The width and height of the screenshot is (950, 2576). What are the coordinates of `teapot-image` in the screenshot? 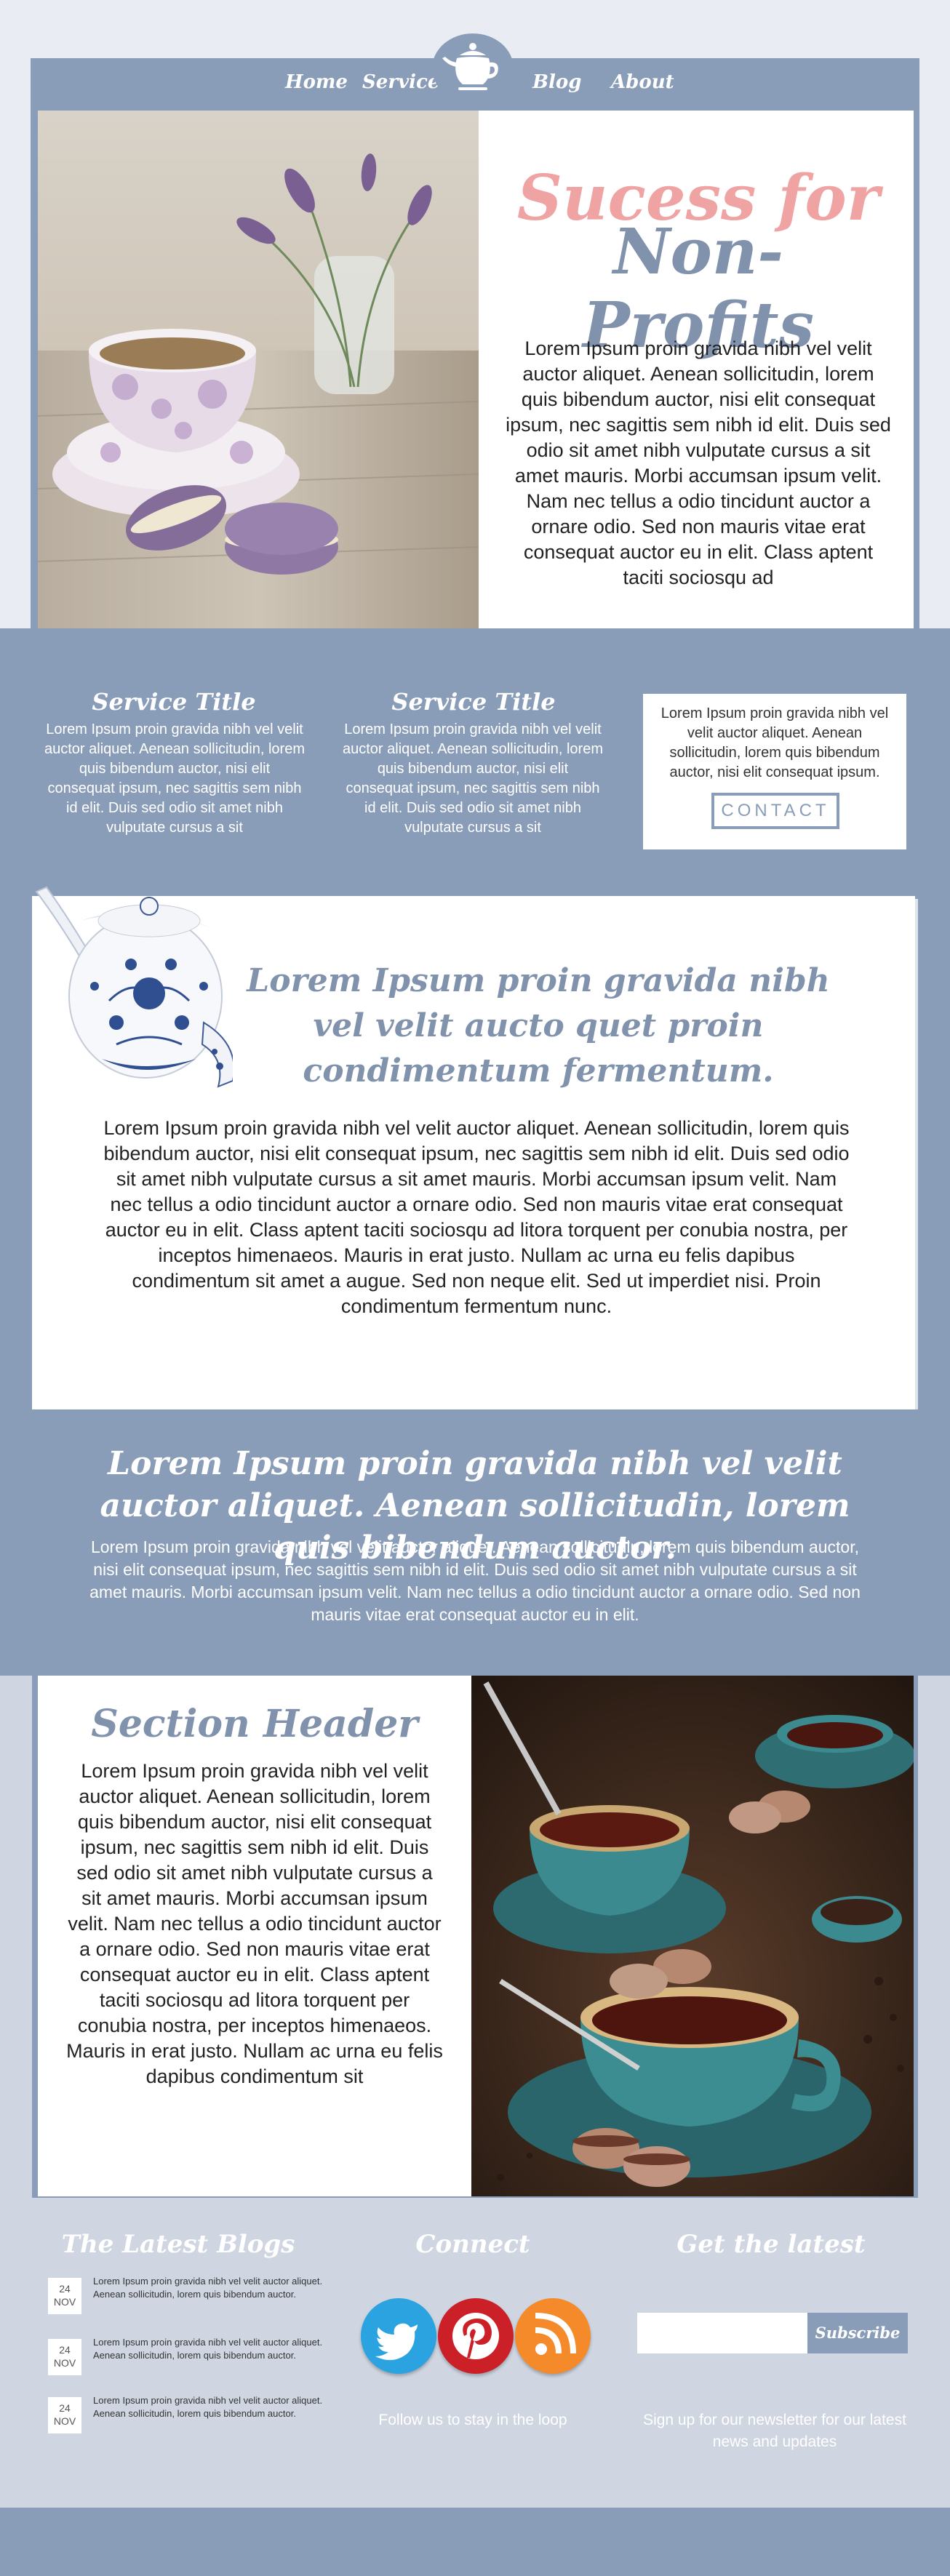 It's located at (132, 984).